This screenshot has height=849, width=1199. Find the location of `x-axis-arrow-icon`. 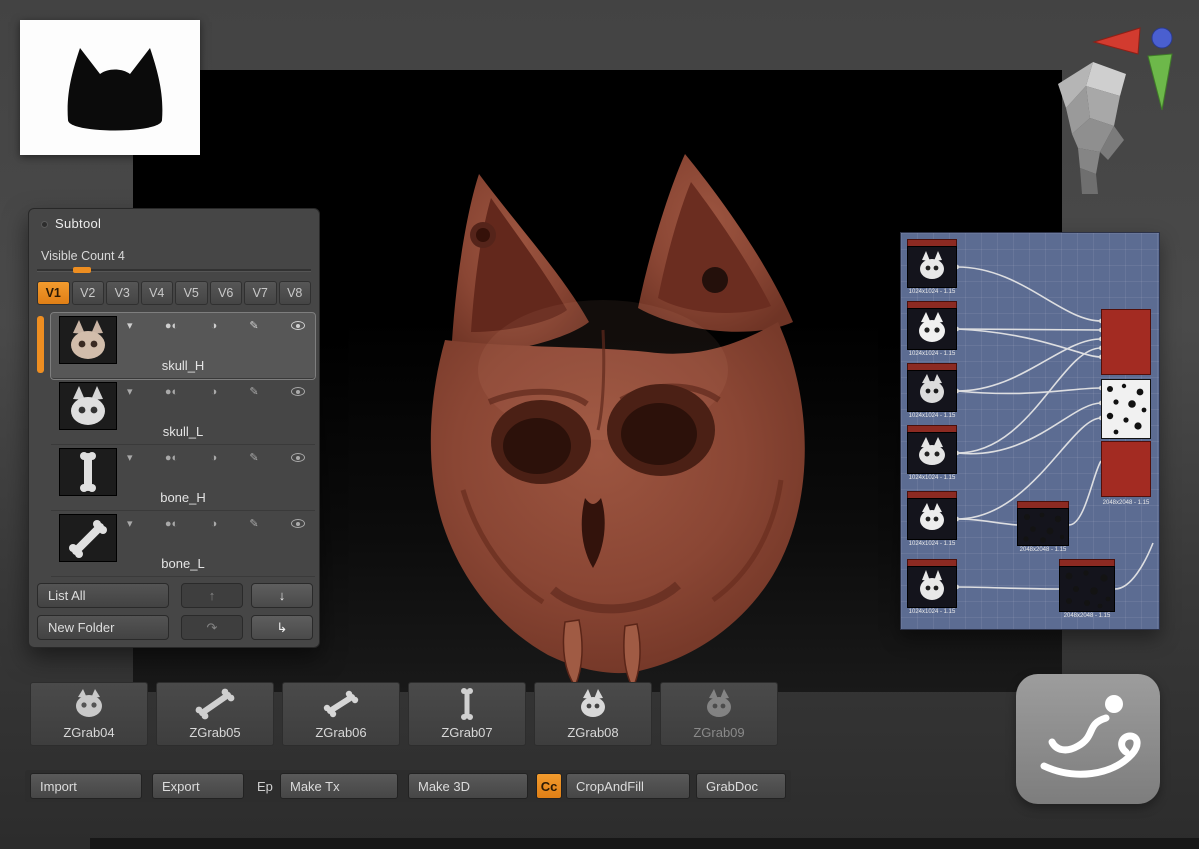

x-axis-arrow-icon is located at coordinates (1116, 41).